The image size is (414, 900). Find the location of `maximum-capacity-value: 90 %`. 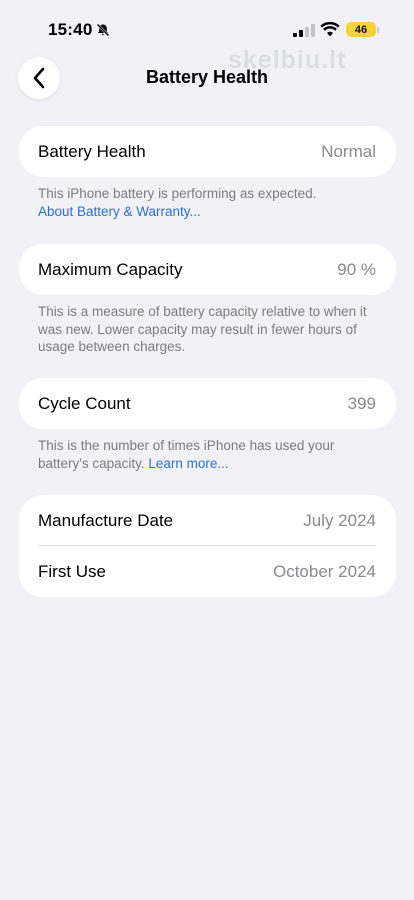

maximum-capacity-value: 90 % is located at coordinates (356, 269).